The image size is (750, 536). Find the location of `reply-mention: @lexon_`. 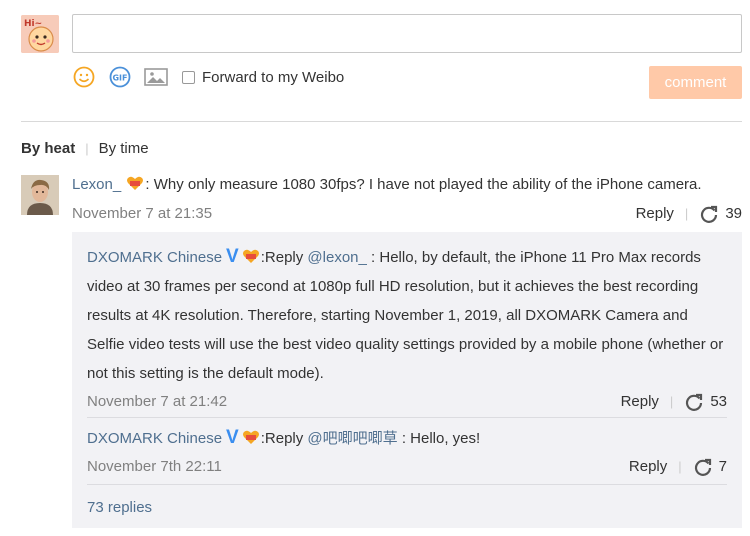

reply-mention: @lexon_ is located at coordinates (336, 257).